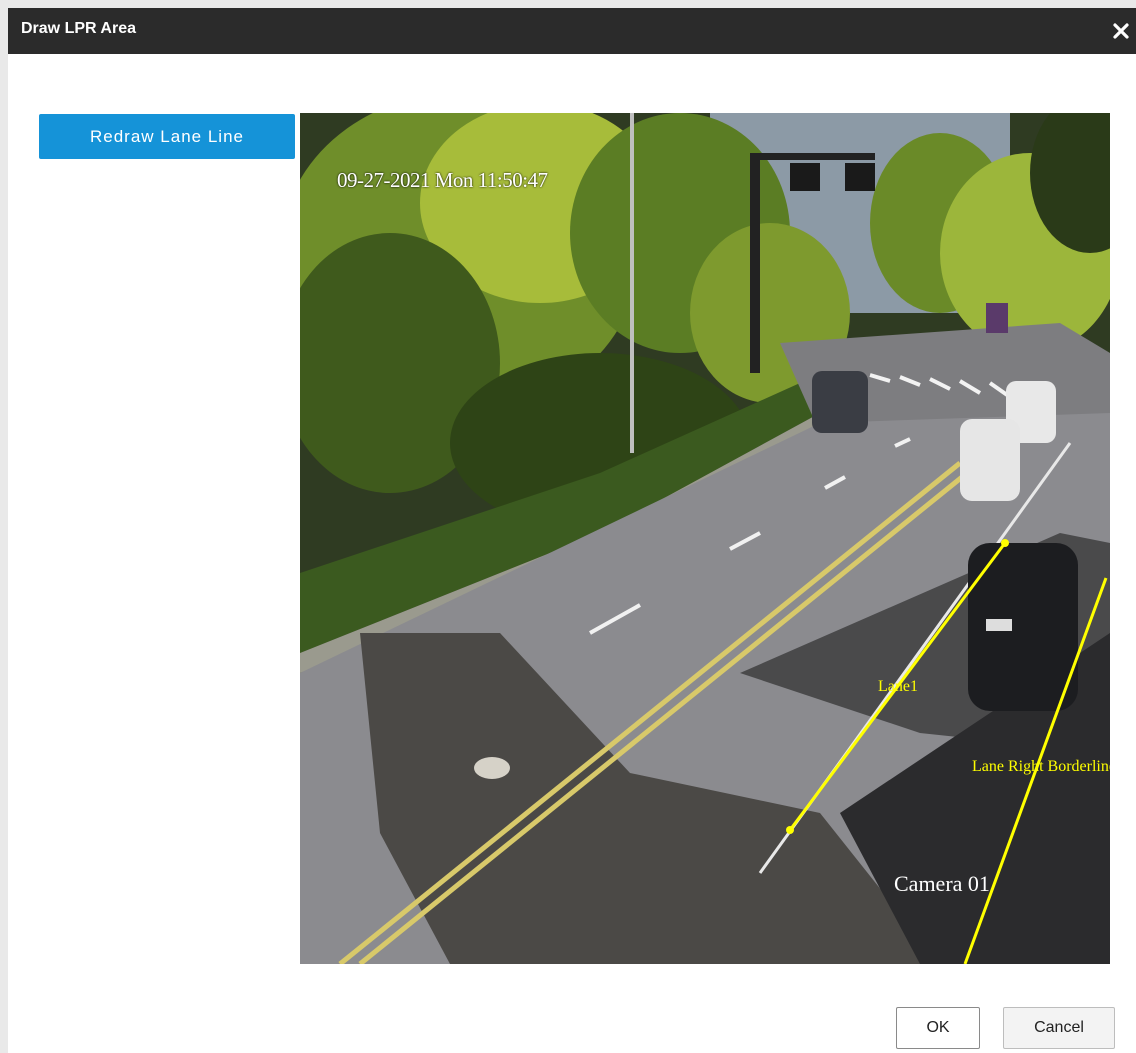 Image resolution: width=1136 pixels, height=1053 pixels. Describe the element at coordinates (1059, 1028) in the screenshot. I see `cancel-button: Cancel` at that location.